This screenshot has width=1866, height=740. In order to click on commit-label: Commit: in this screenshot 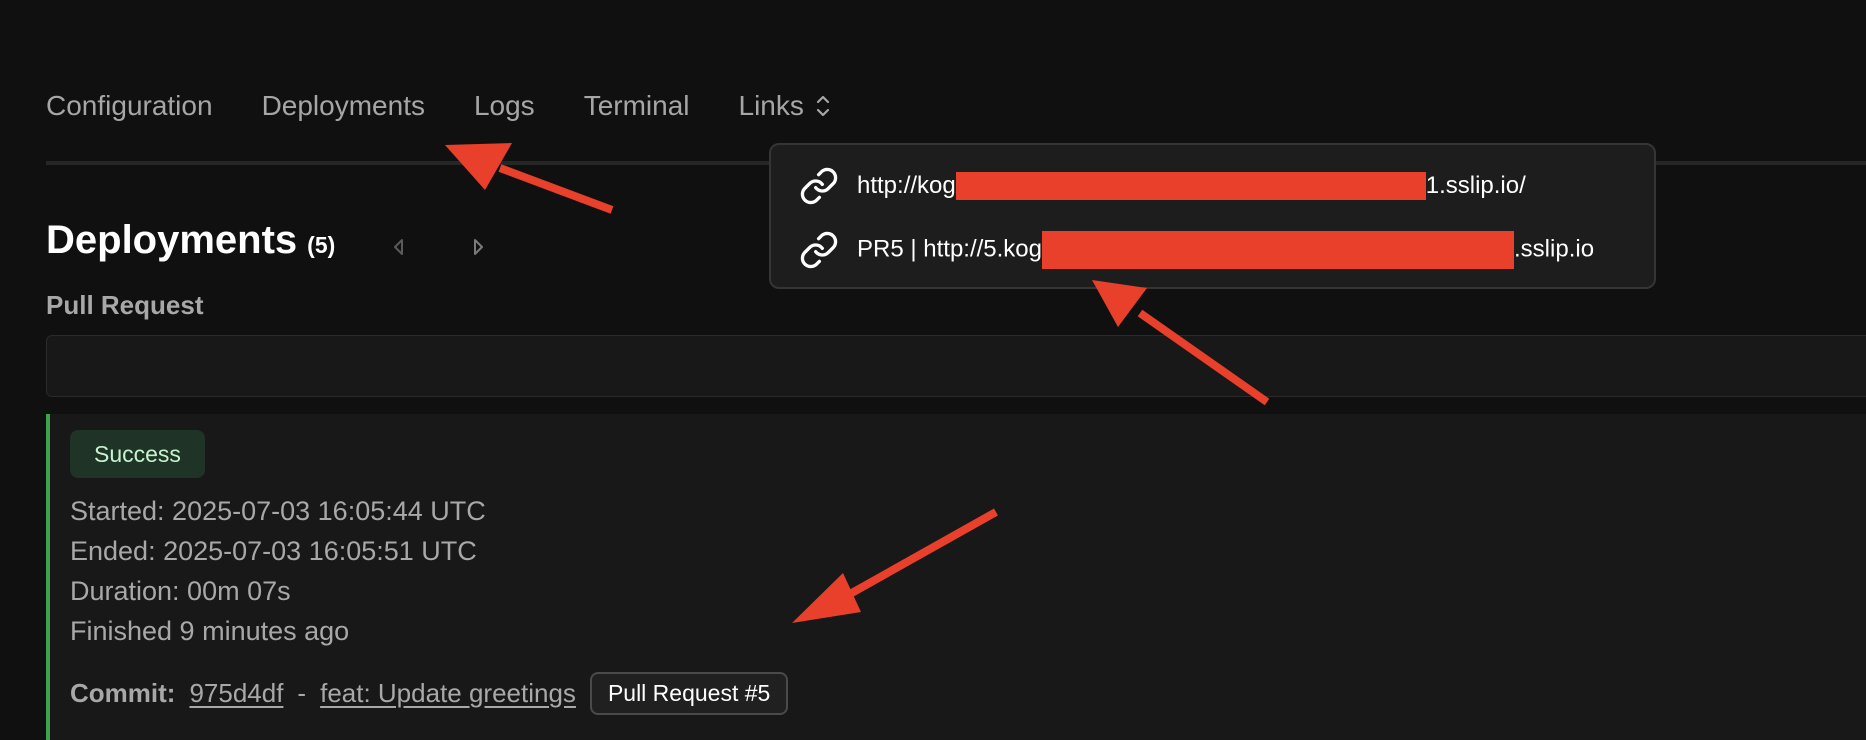, I will do `click(123, 693)`.